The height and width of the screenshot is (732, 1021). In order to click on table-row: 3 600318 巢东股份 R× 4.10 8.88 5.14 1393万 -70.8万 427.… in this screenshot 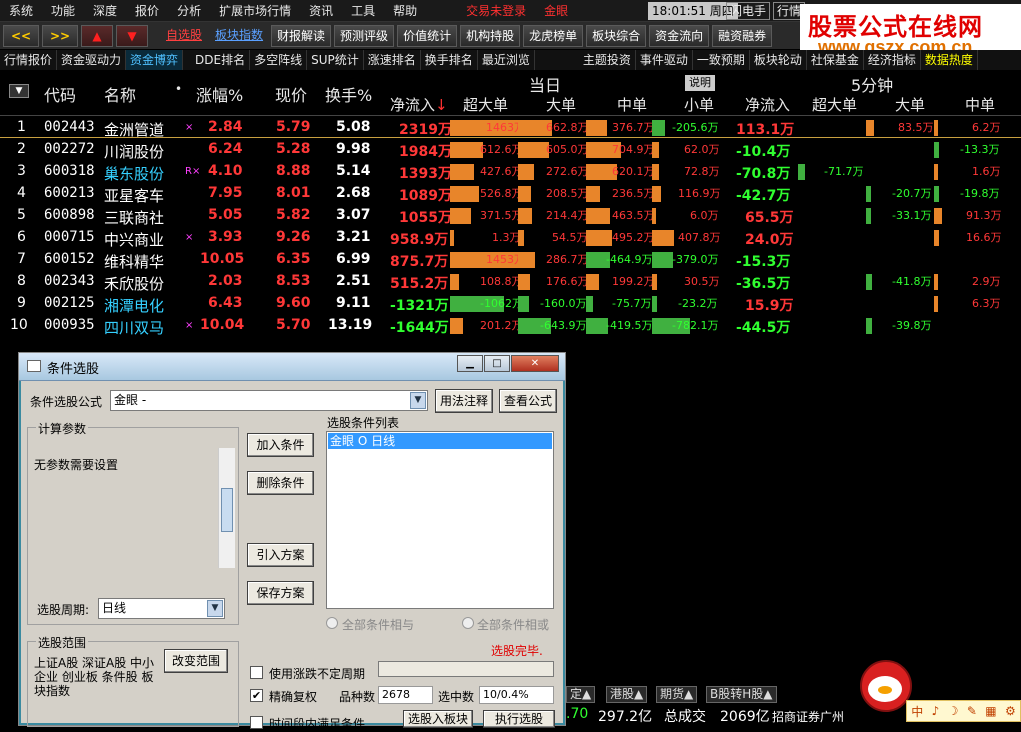, I will do `click(510, 172)`.